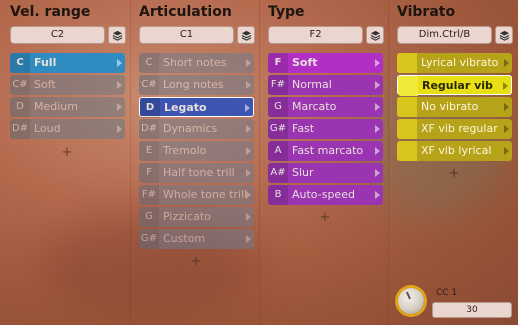 The image size is (518, 325). What do you see at coordinates (187, 216) in the screenshot?
I see `item-label: Pizzicato` at bounding box center [187, 216].